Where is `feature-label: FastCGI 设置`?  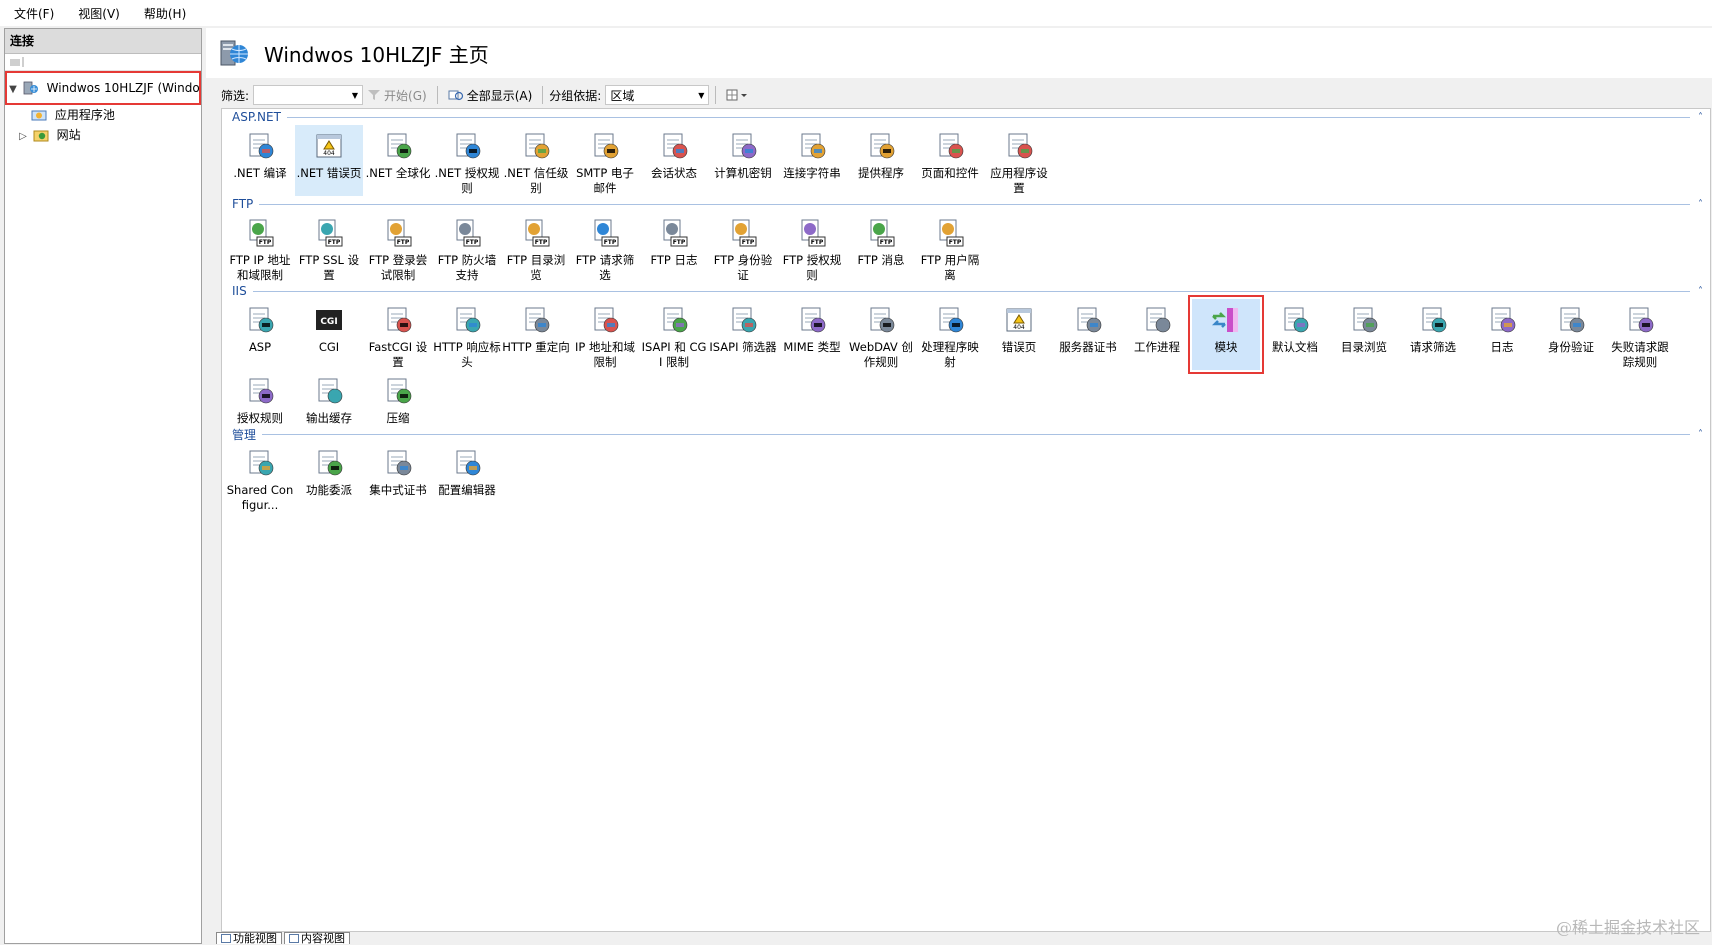 feature-label: FastCGI 设置 is located at coordinates (398, 354).